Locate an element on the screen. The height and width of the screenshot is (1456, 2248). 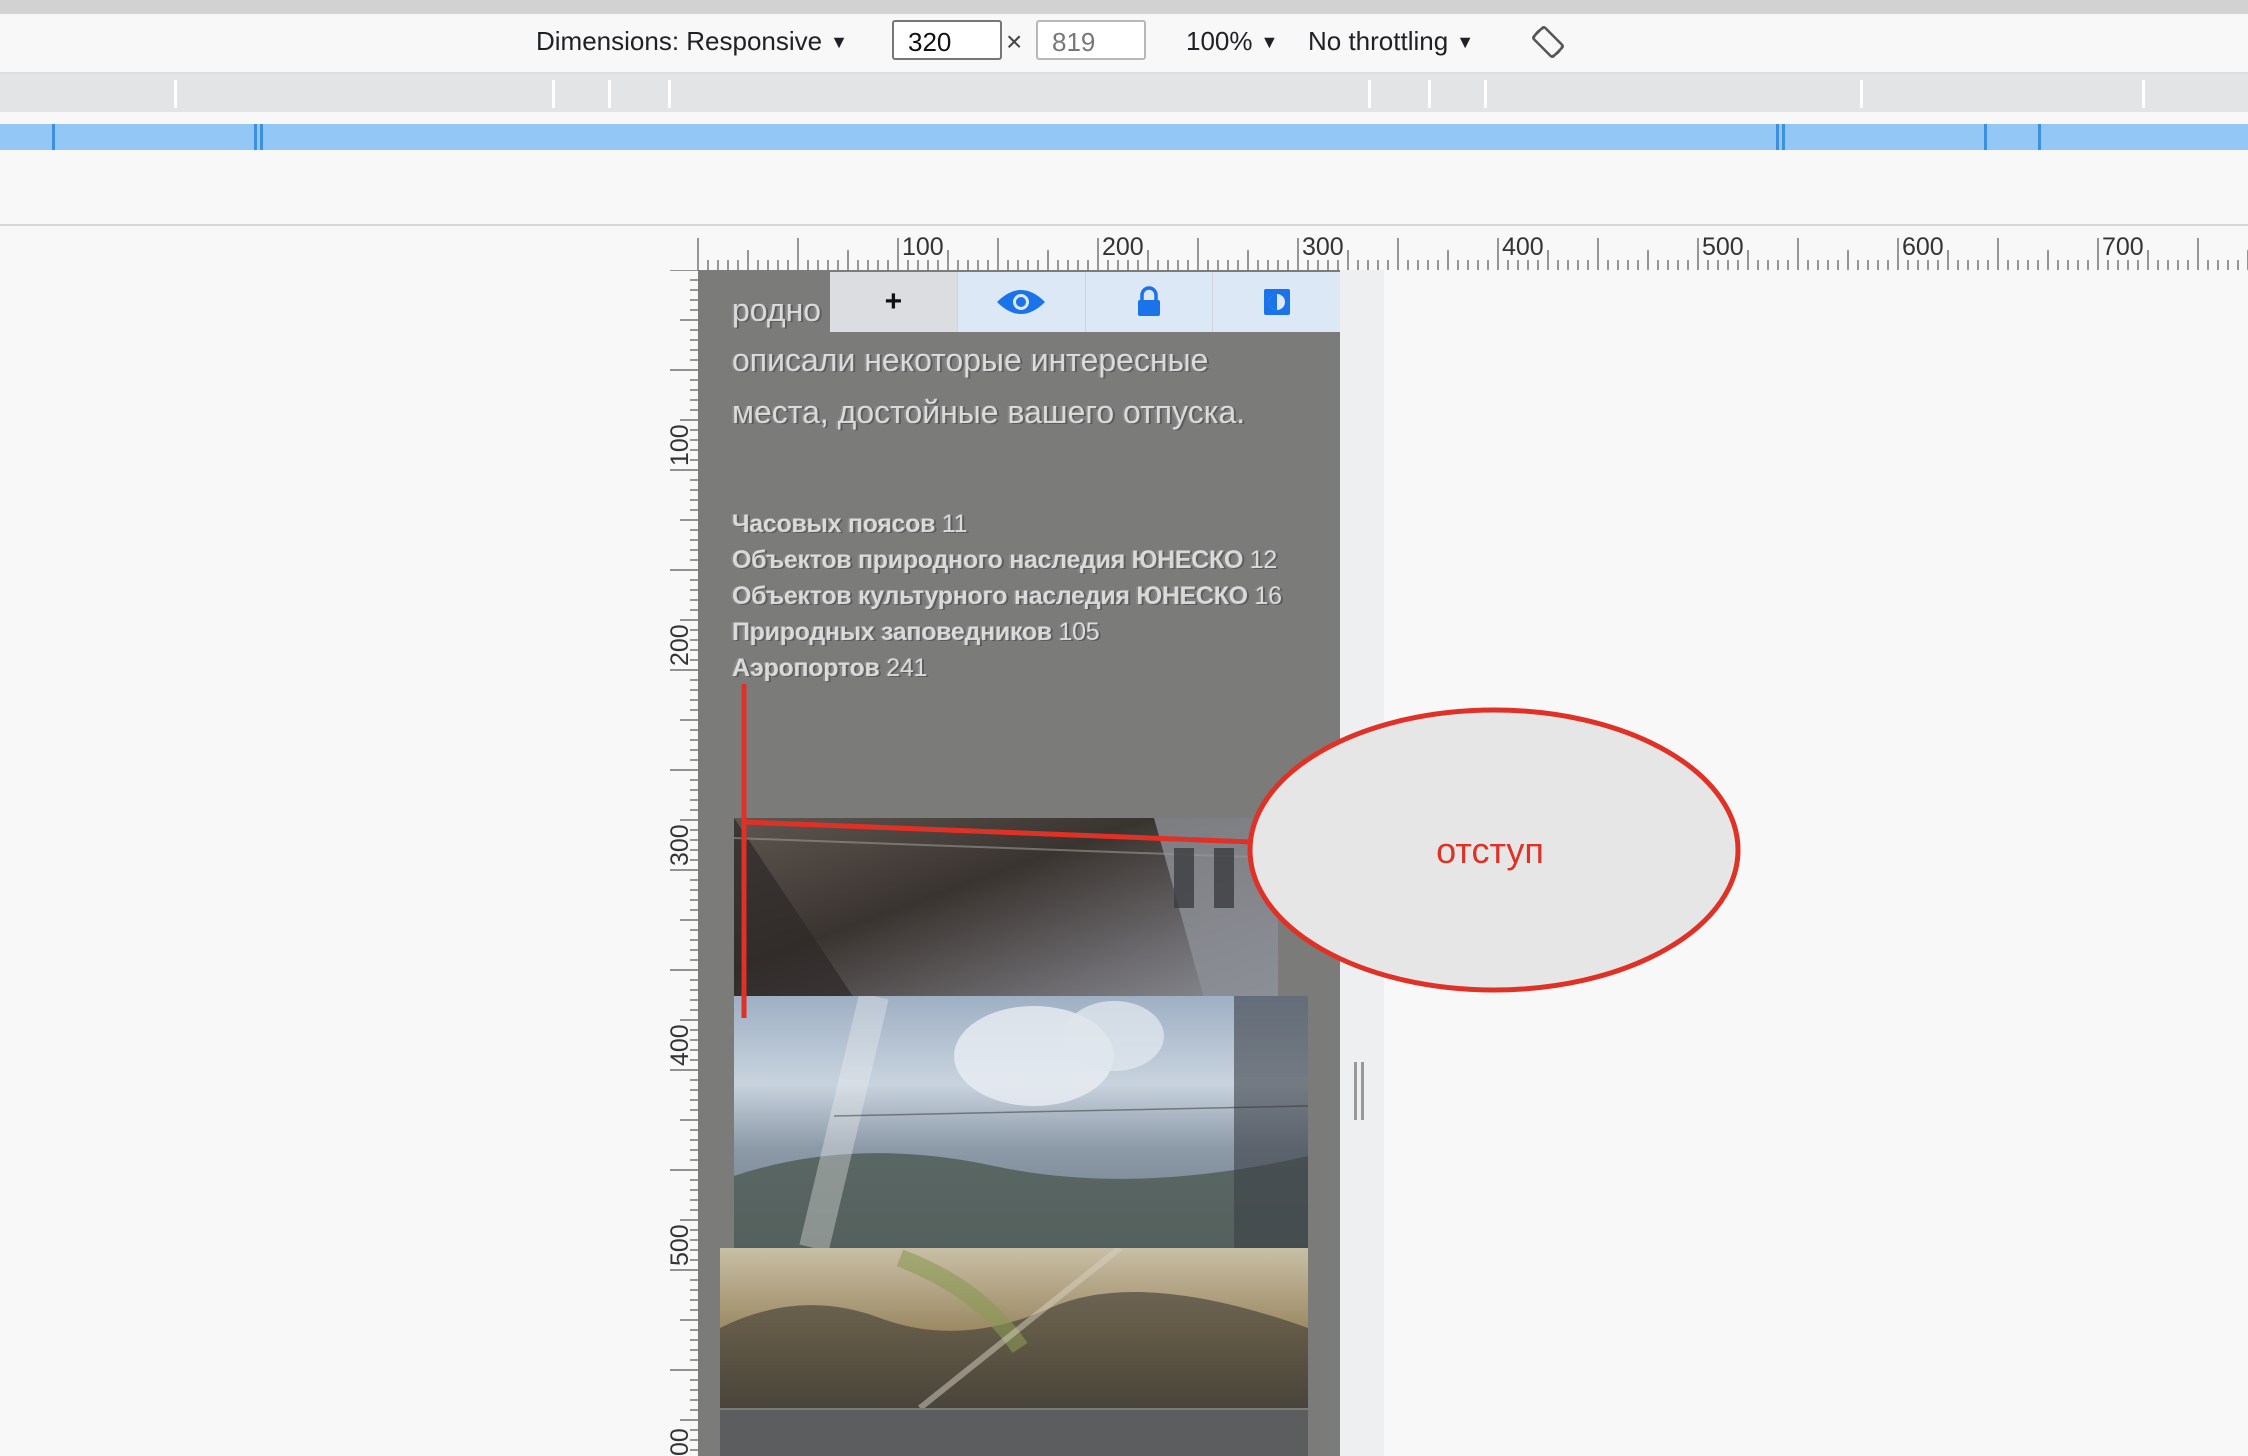
annotation-overlay is located at coordinates (1241, 851).